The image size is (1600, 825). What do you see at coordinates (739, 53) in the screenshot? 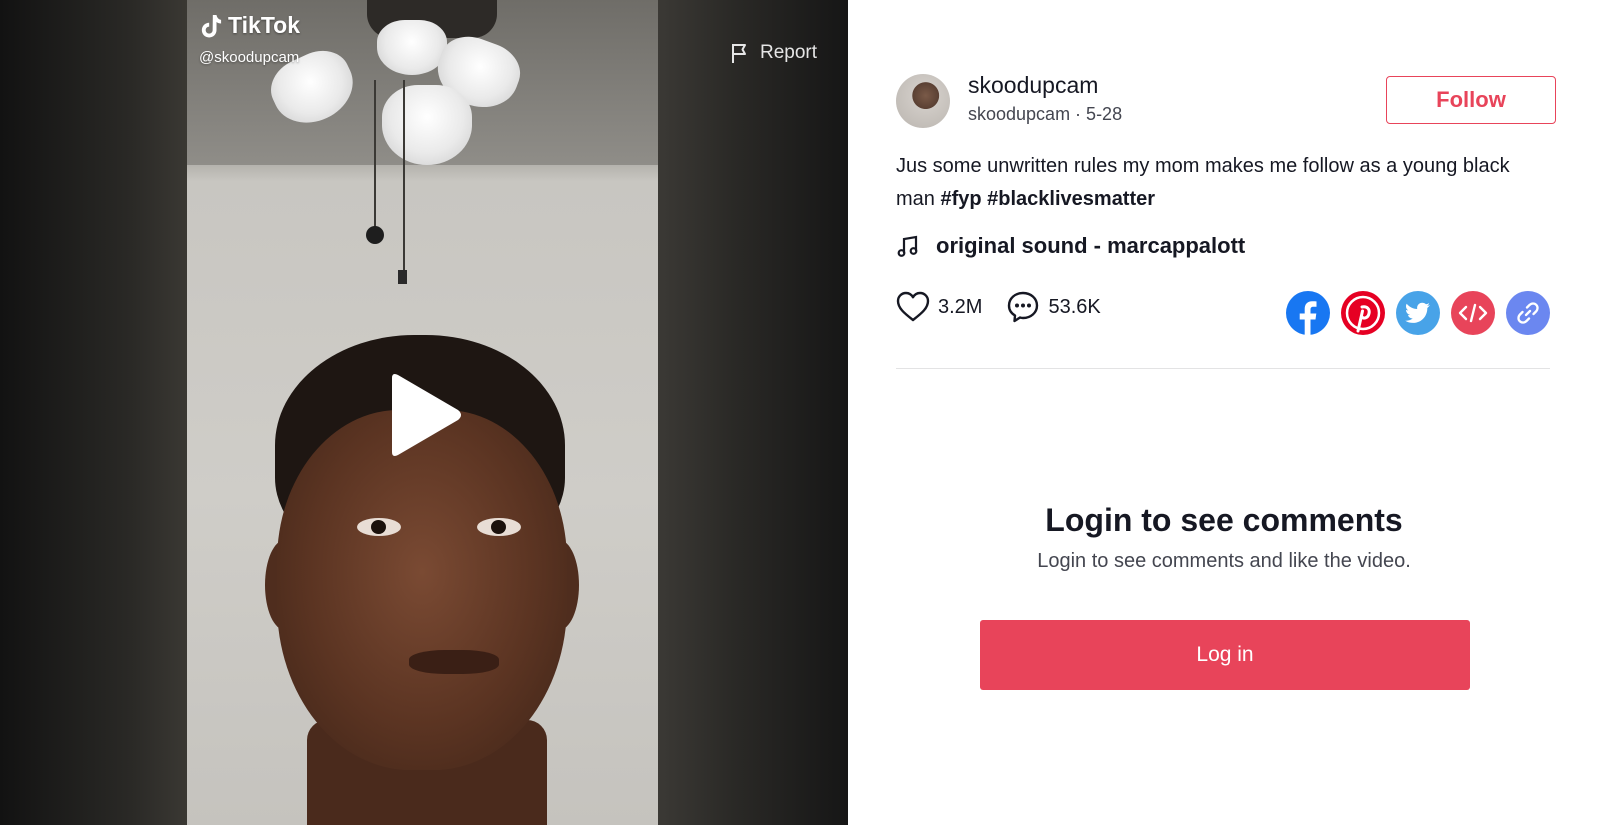
I see `flag-icon` at bounding box center [739, 53].